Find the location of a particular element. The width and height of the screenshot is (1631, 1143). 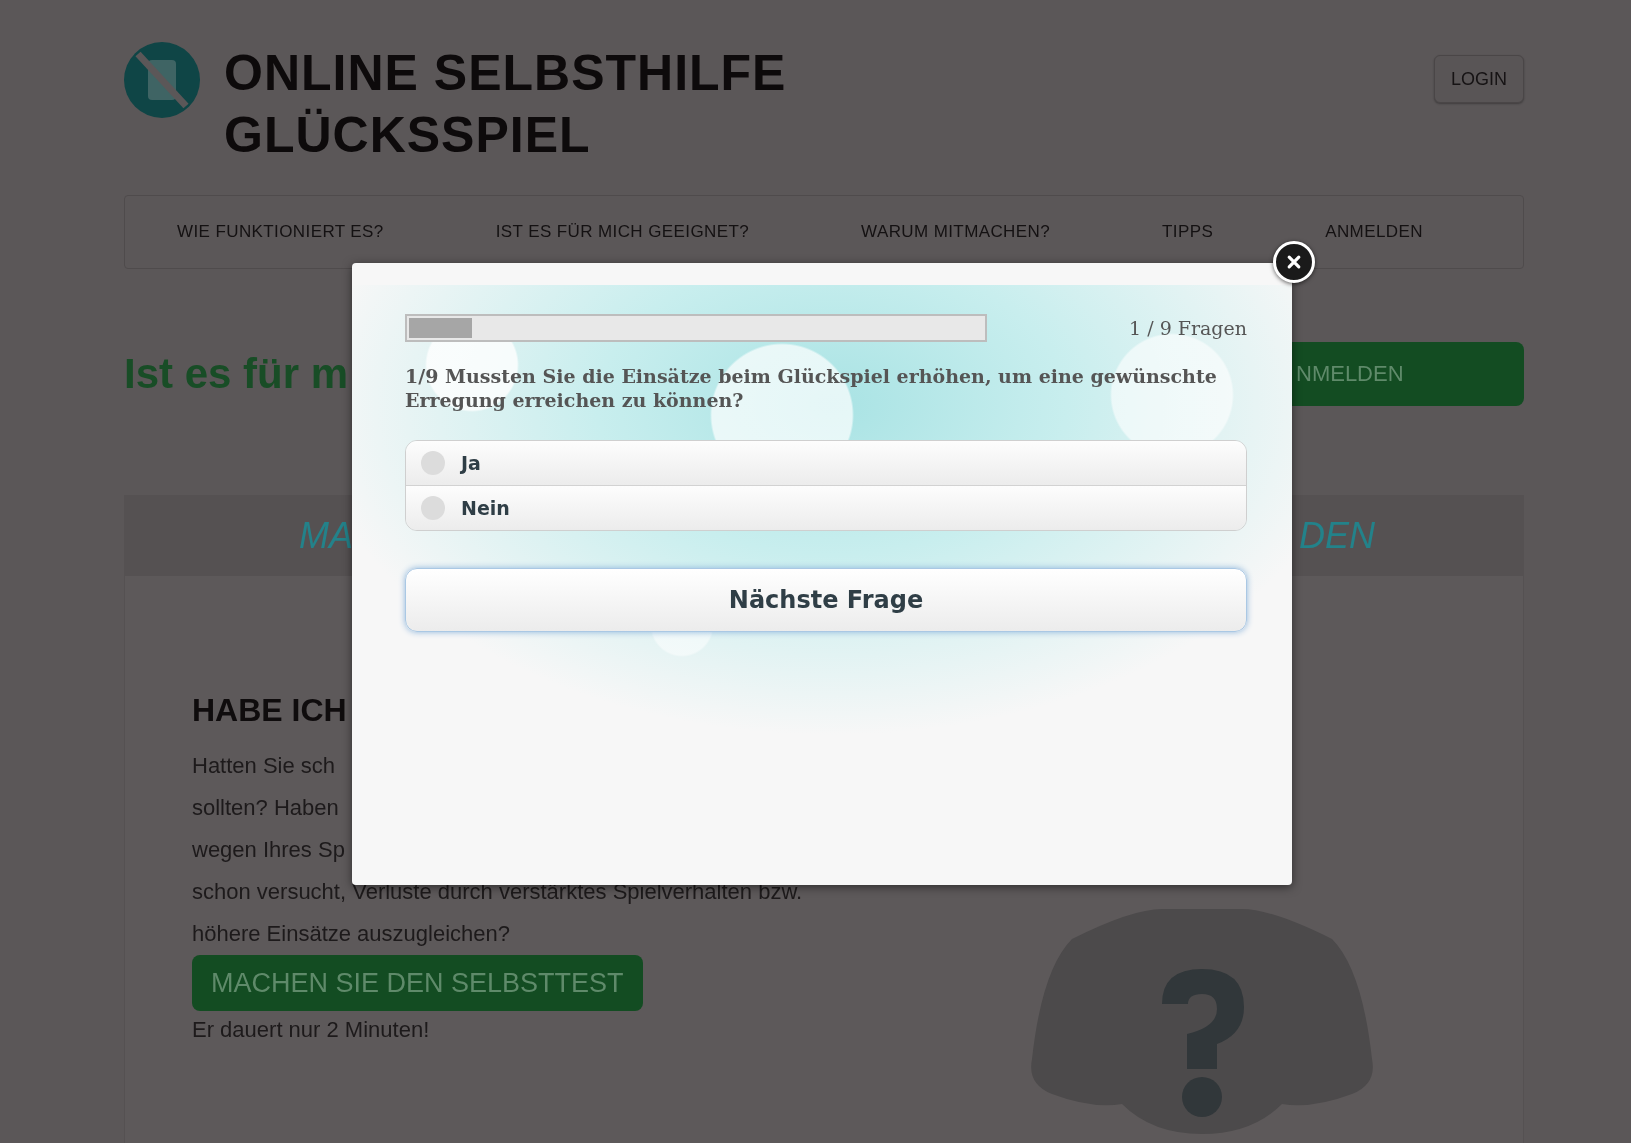

login-button: LOGIN is located at coordinates (1479, 79).